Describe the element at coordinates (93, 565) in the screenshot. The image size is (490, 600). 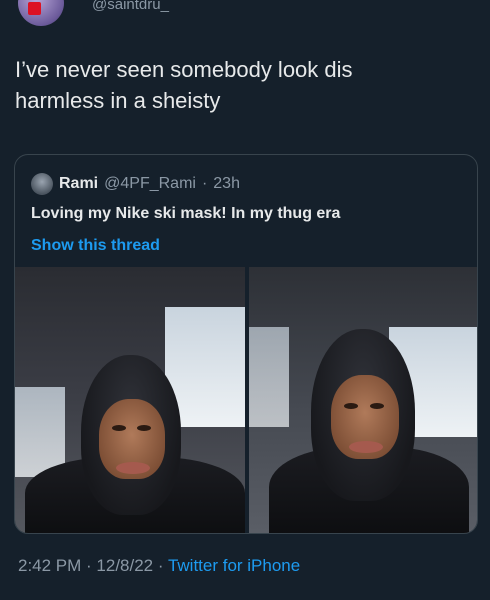
I see `tweet-timestamp: 2:42 PM · 12/8/22 ·` at that location.